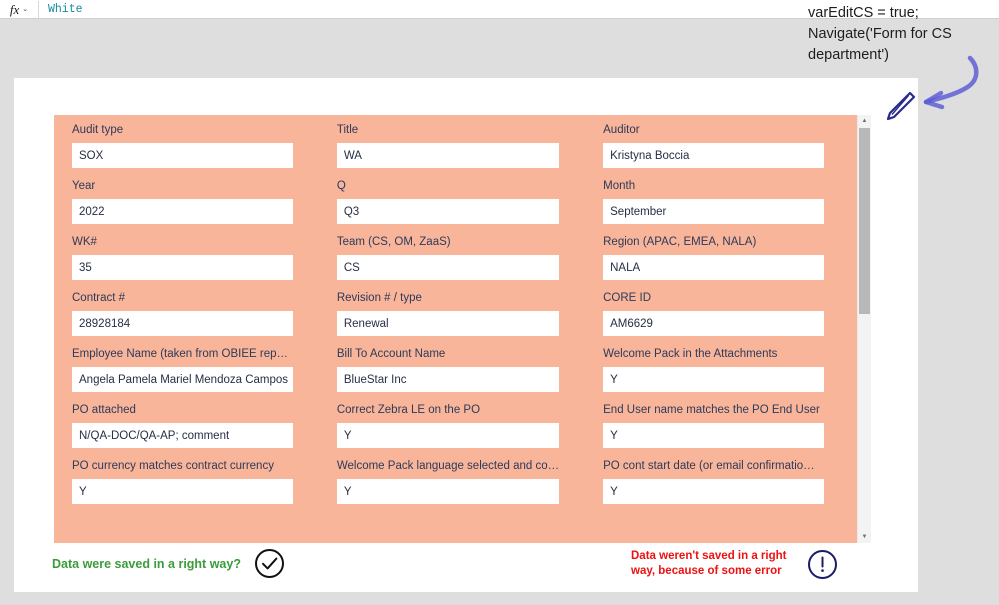 Image resolution: width=999 pixels, height=605 pixels. What do you see at coordinates (448, 379) in the screenshot?
I see `form-field-input: BlueStar Inc` at bounding box center [448, 379].